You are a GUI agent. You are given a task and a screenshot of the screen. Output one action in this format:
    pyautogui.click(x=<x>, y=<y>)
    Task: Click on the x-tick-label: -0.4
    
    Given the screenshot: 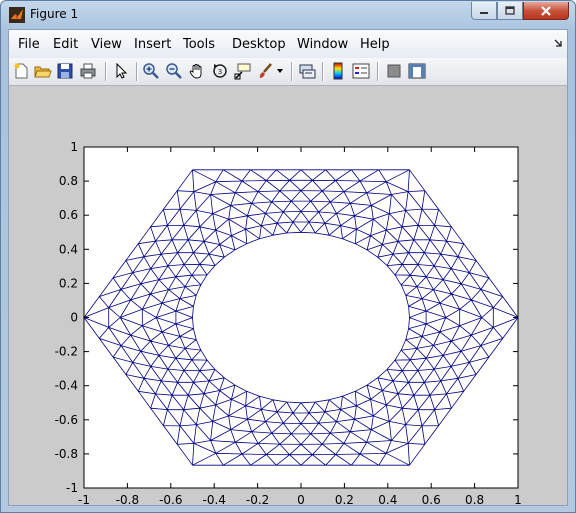 What is the action you would take?
    pyautogui.click(x=213, y=499)
    